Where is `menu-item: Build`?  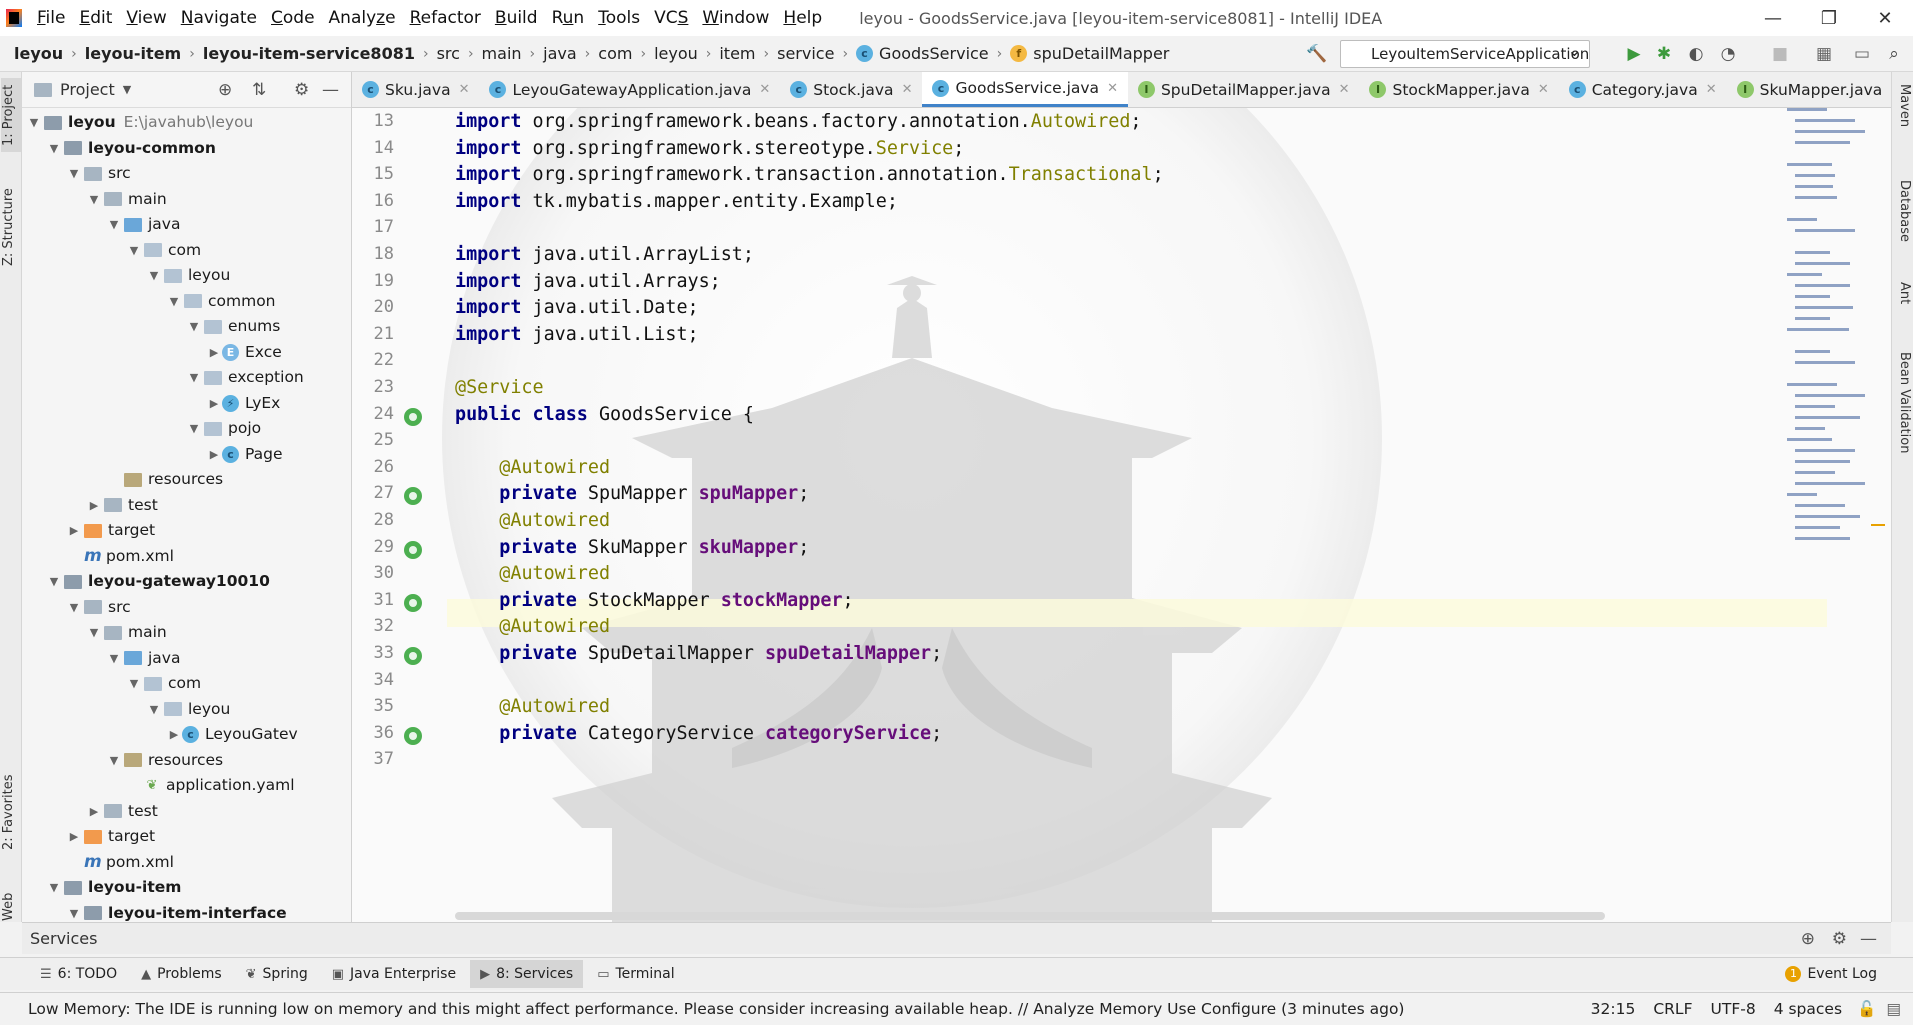
menu-item: Build is located at coordinates (516, 18).